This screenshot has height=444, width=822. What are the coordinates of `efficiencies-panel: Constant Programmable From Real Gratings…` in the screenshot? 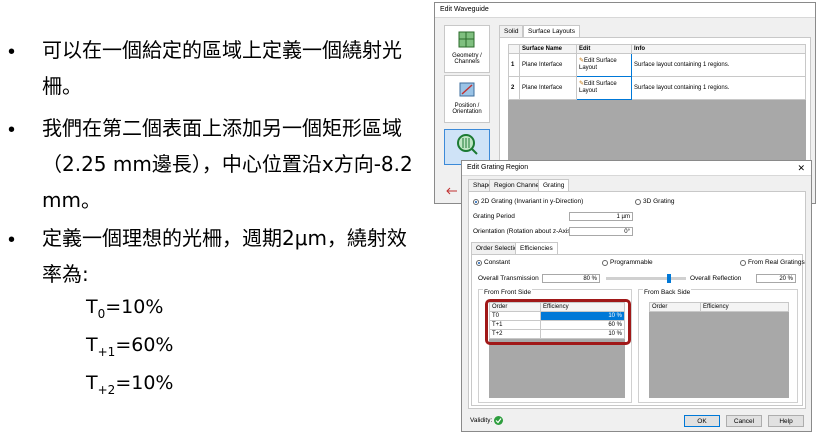 It's located at (638, 330).